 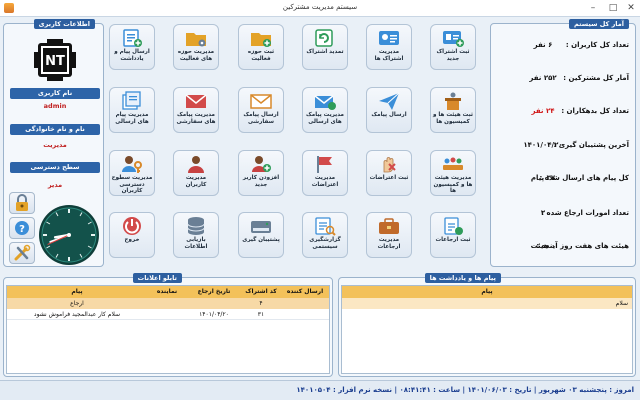 I want to click on backup-drive-icon, so click(x=261, y=227).